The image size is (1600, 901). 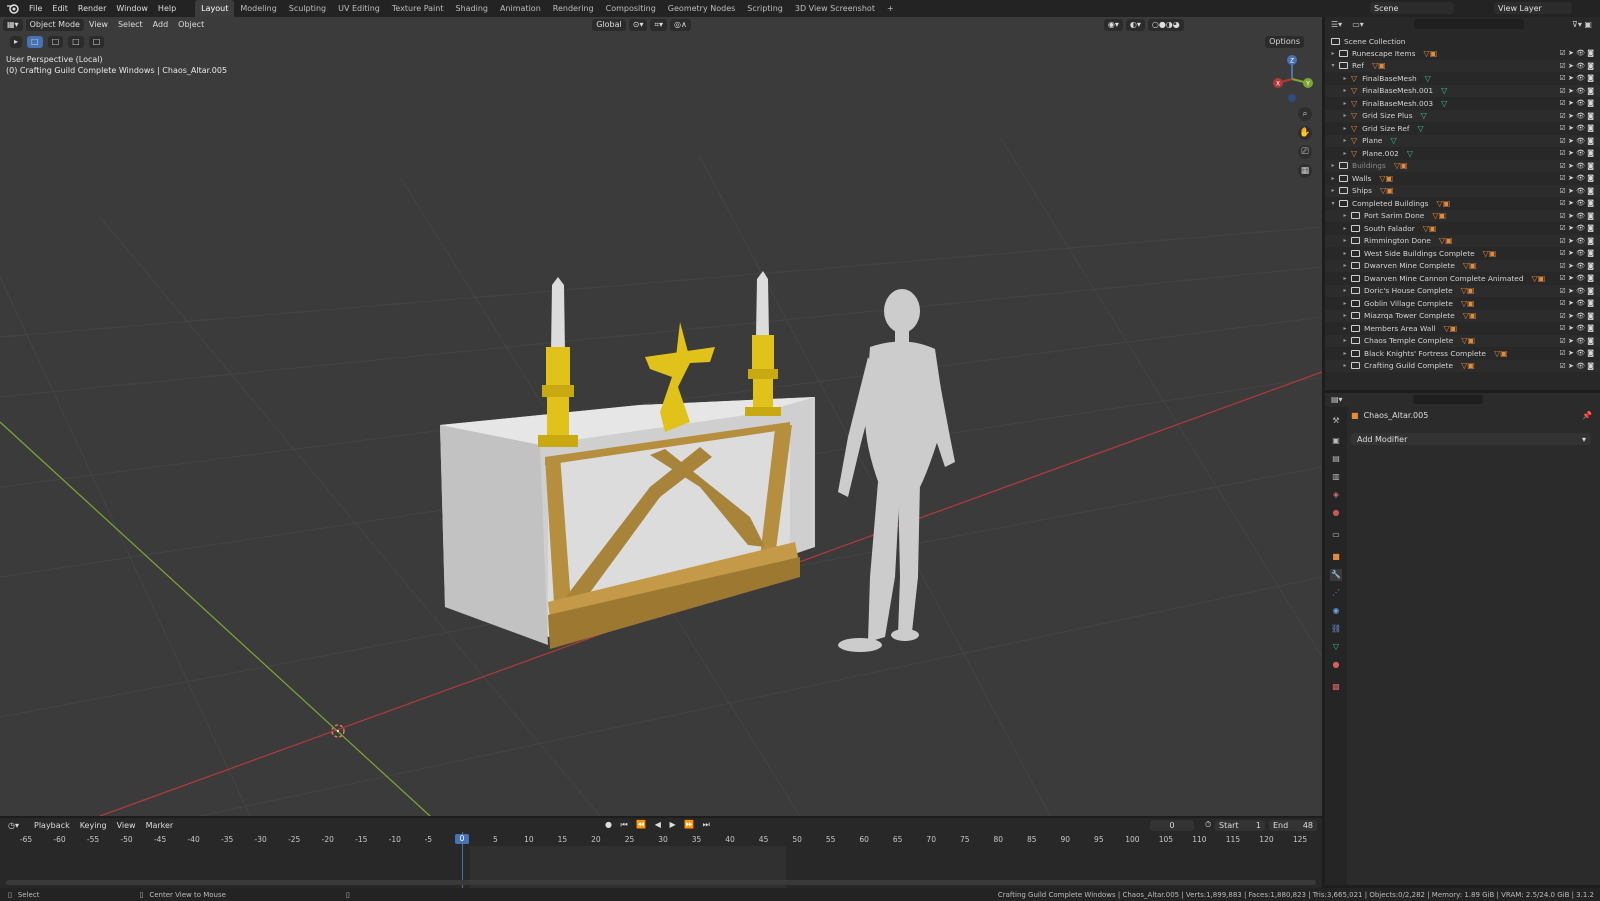 What do you see at coordinates (1336, 421) in the screenshot?
I see `tool-tab-icon: ⚒` at bounding box center [1336, 421].